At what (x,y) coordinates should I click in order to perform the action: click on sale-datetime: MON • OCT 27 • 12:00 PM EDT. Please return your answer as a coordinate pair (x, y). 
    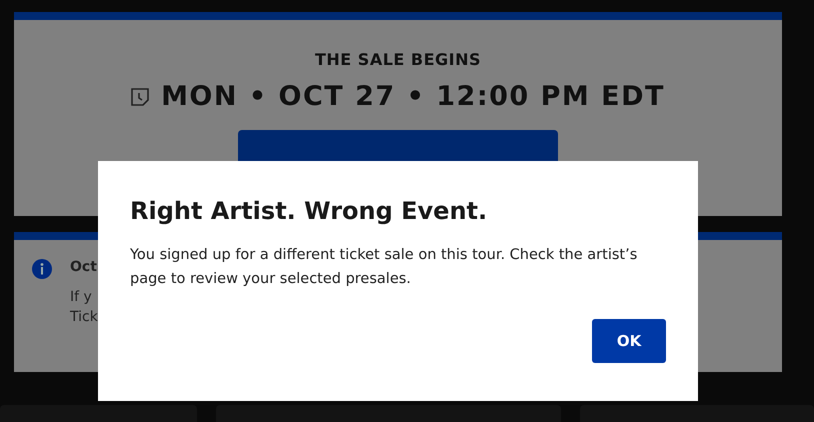
    Looking at the image, I should click on (413, 96).